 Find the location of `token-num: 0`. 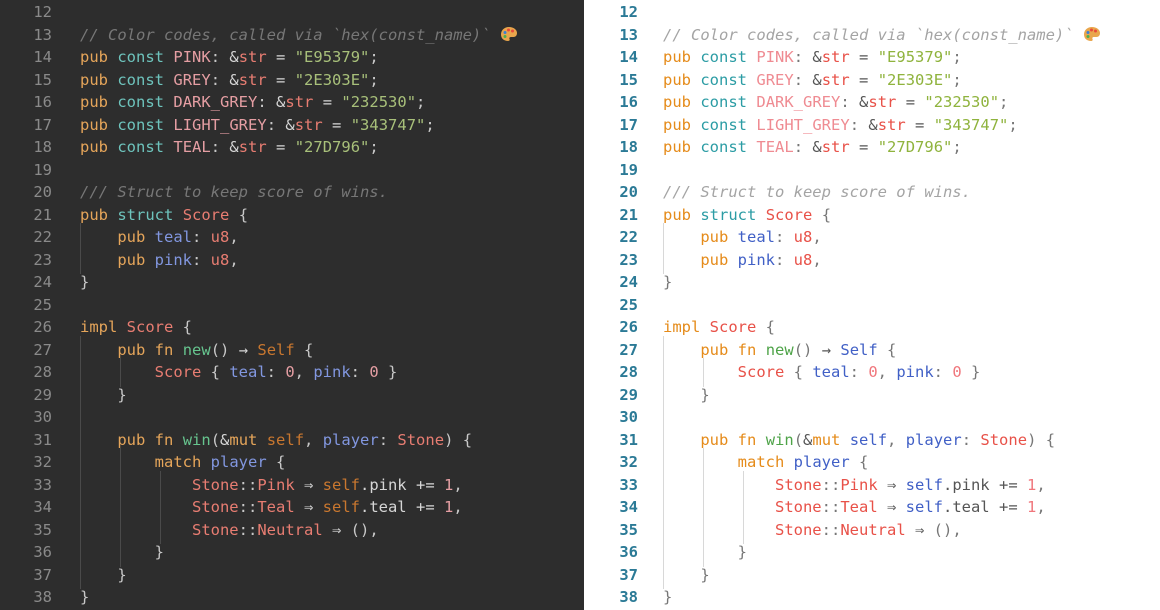

token-num: 0 is located at coordinates (290, 372).